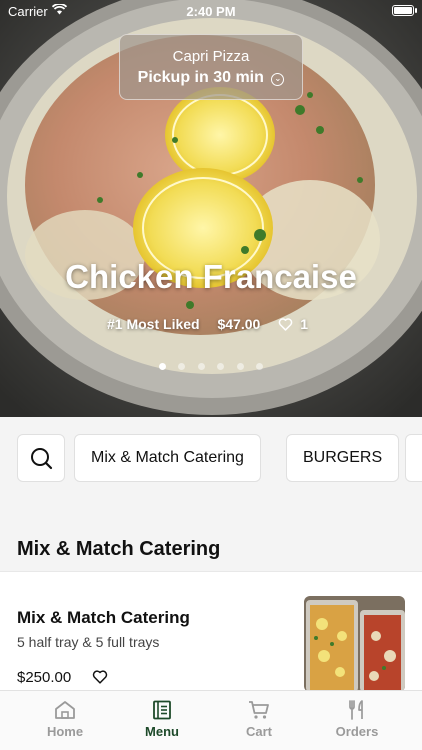 The width and height of the screenshot is (422, 750). What do you see at coordinates (211, 324) in the screenshot?
I see `featured-item-meta: #1 Most Liked $47.00 1` at bounding box center [211, 324].